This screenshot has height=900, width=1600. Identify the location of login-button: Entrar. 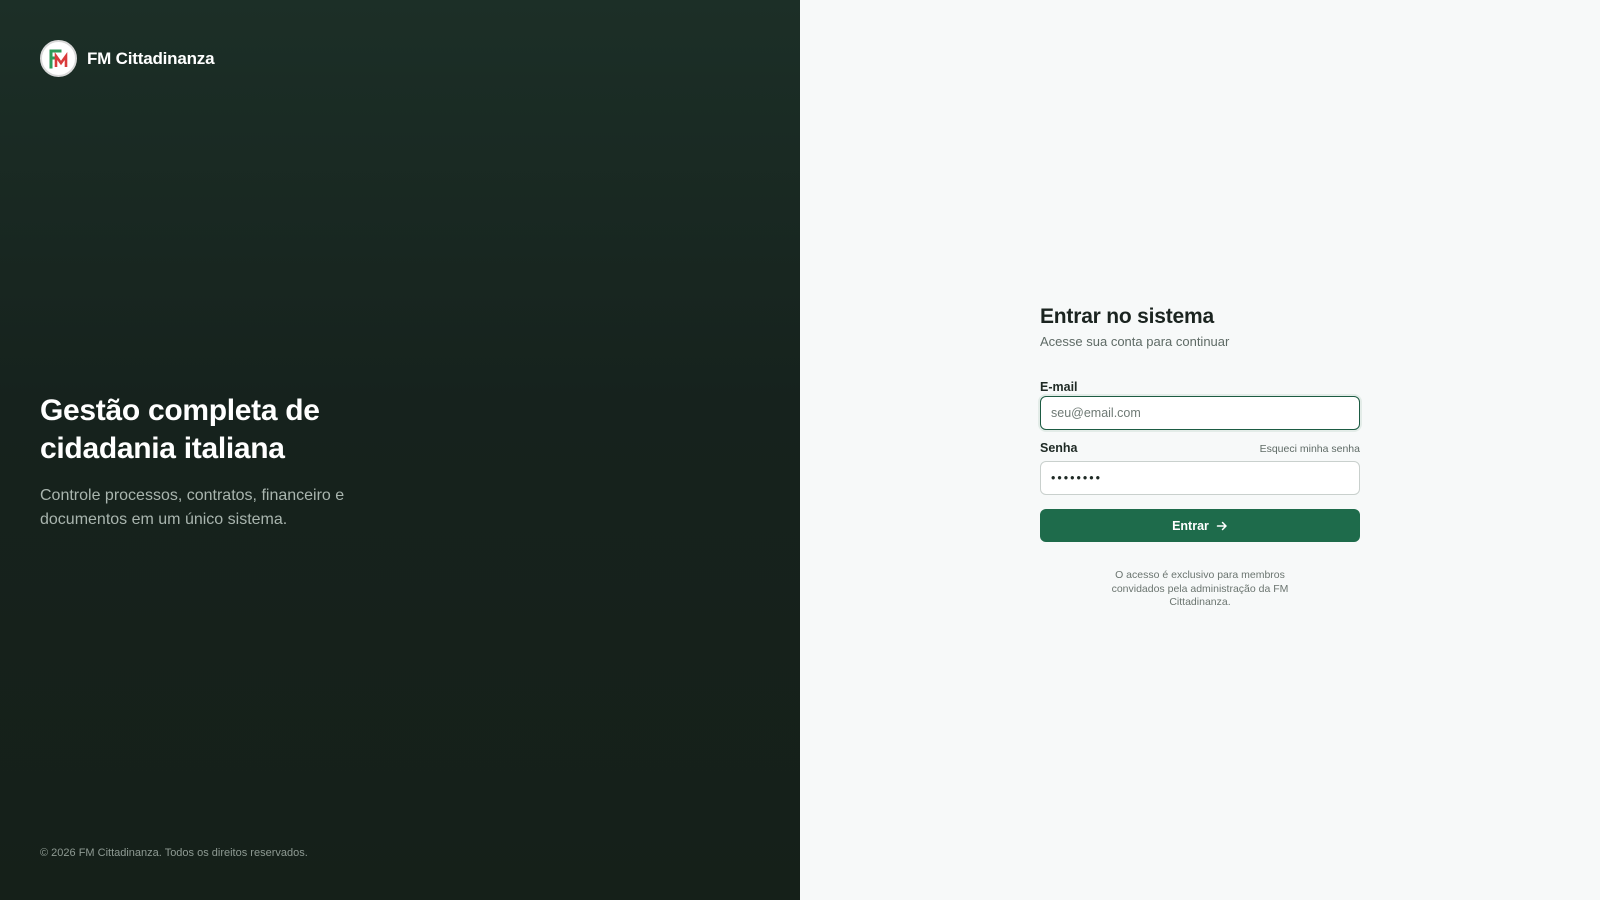
(1200, 525).